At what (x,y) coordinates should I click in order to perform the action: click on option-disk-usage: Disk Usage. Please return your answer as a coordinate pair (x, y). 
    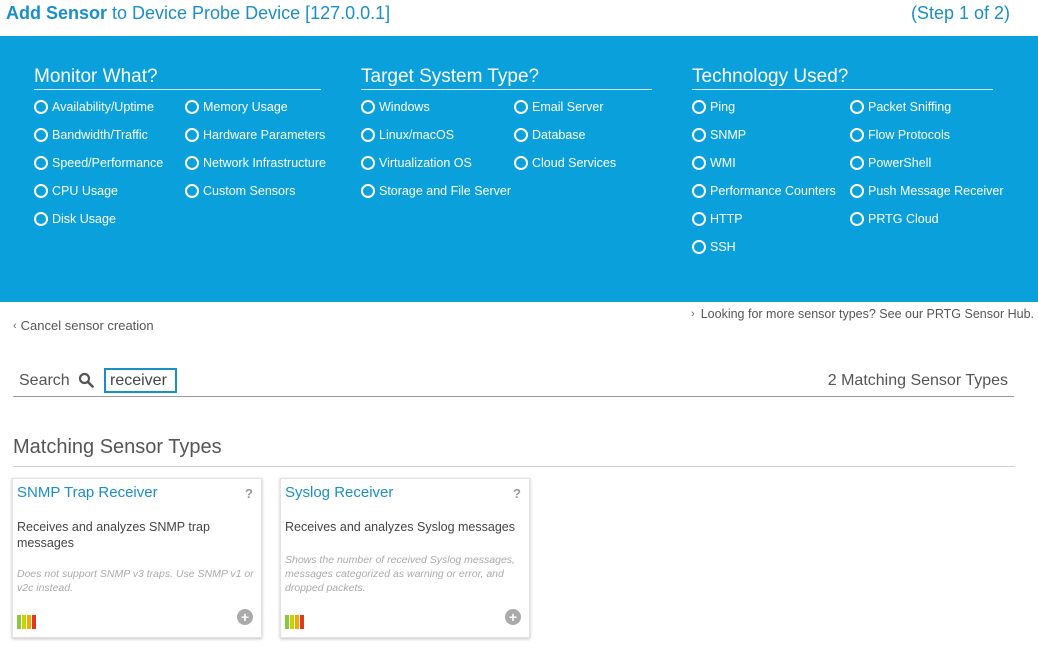
    Looking at the image, I should click on (75, 219).